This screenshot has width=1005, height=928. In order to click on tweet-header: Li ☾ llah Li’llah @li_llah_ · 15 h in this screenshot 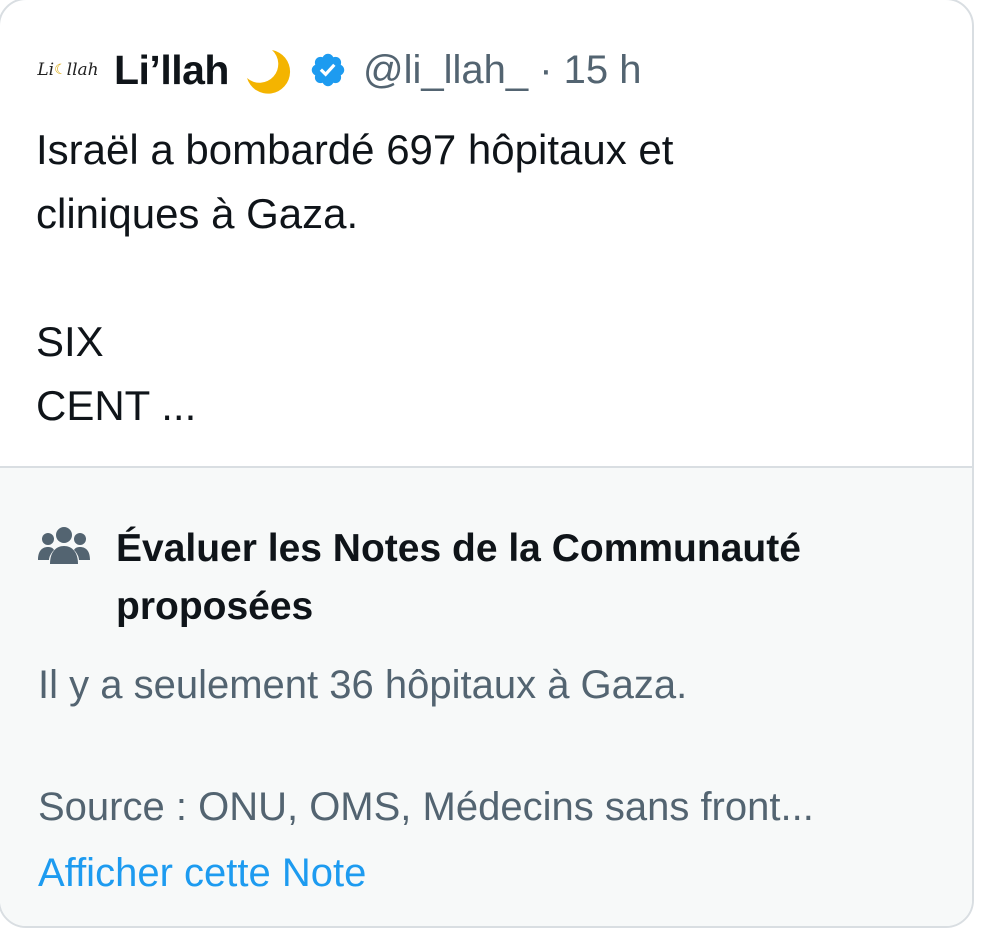, I will do `click(339, 70)`.